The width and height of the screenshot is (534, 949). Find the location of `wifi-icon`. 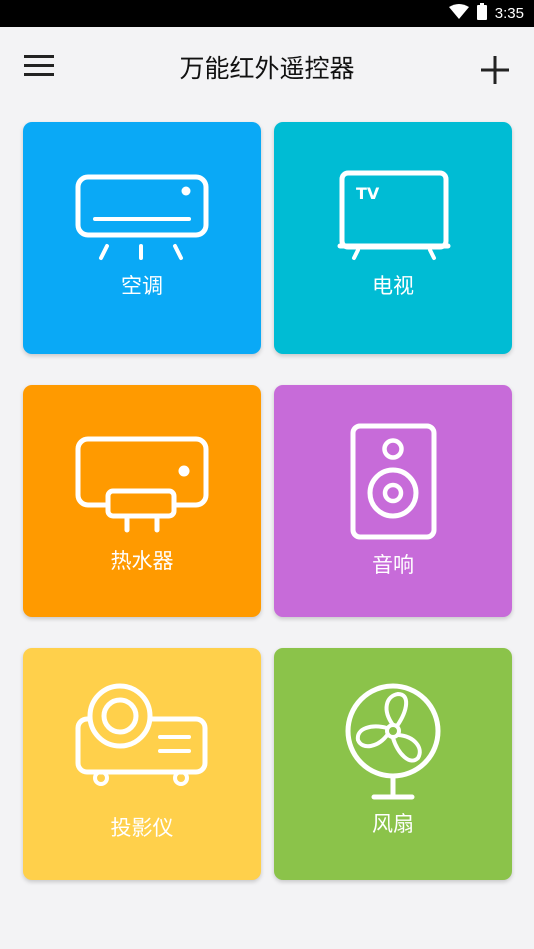

wifi-icon is located at coordinates (458, 13).